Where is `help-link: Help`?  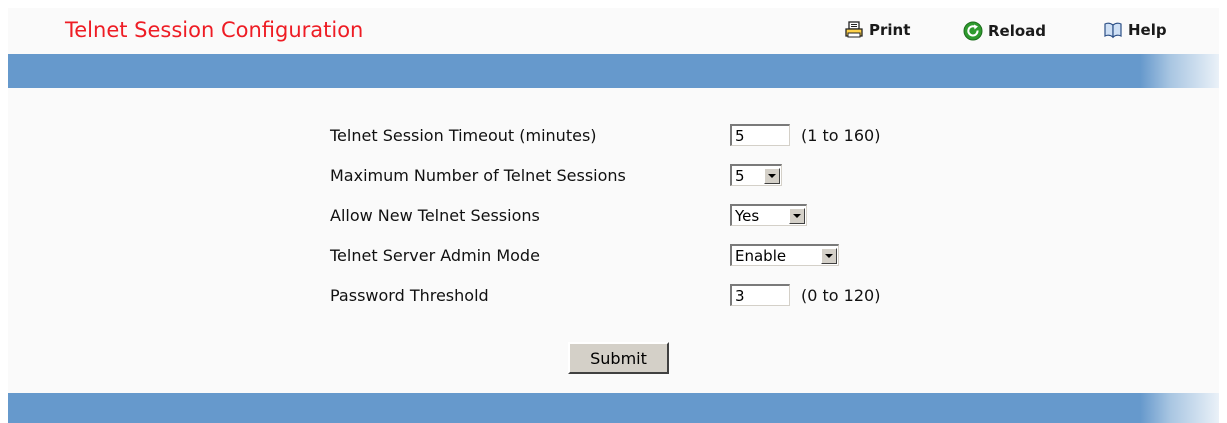 help-link: Help is located at coordinates (1135, 30).